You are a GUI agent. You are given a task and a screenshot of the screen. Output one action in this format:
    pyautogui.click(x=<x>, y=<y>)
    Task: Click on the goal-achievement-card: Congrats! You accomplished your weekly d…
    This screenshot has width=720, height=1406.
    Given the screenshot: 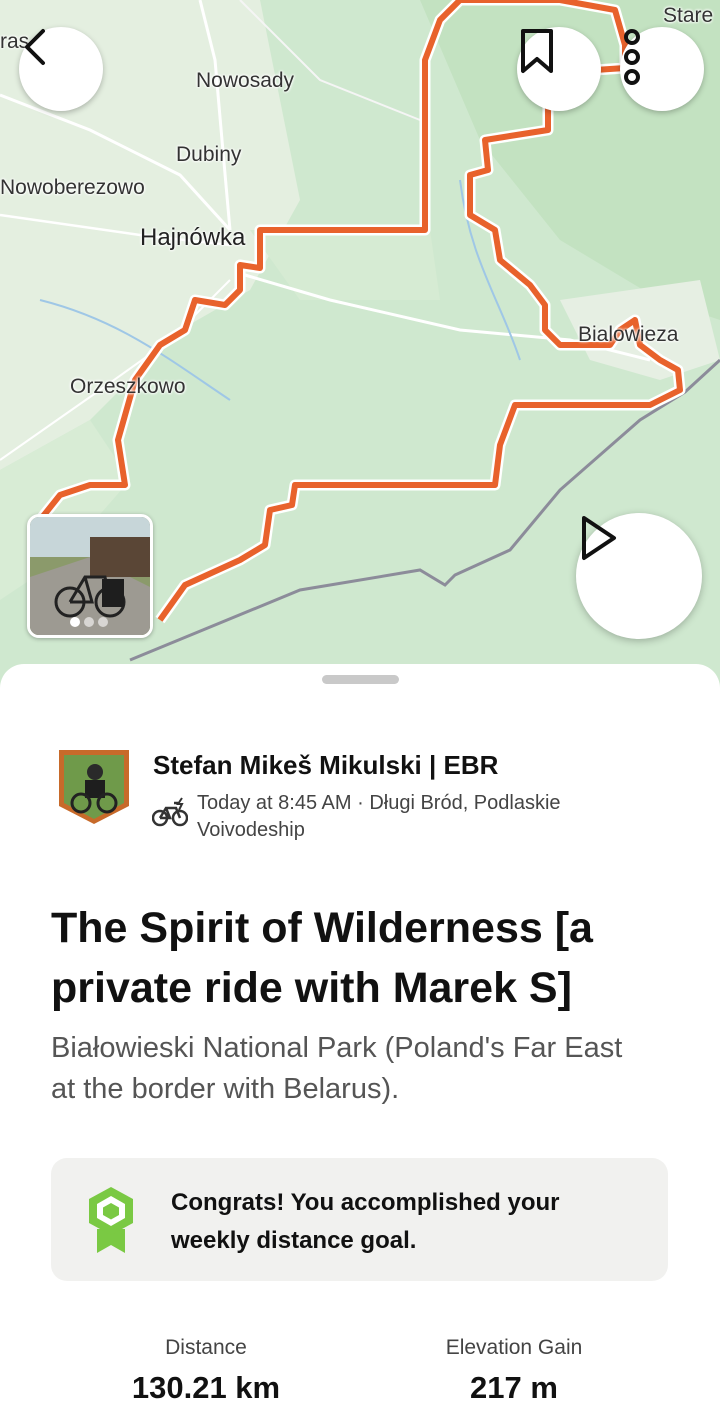 What is the action you would take?
    pyautogui.click(x=359, y=1219)
    